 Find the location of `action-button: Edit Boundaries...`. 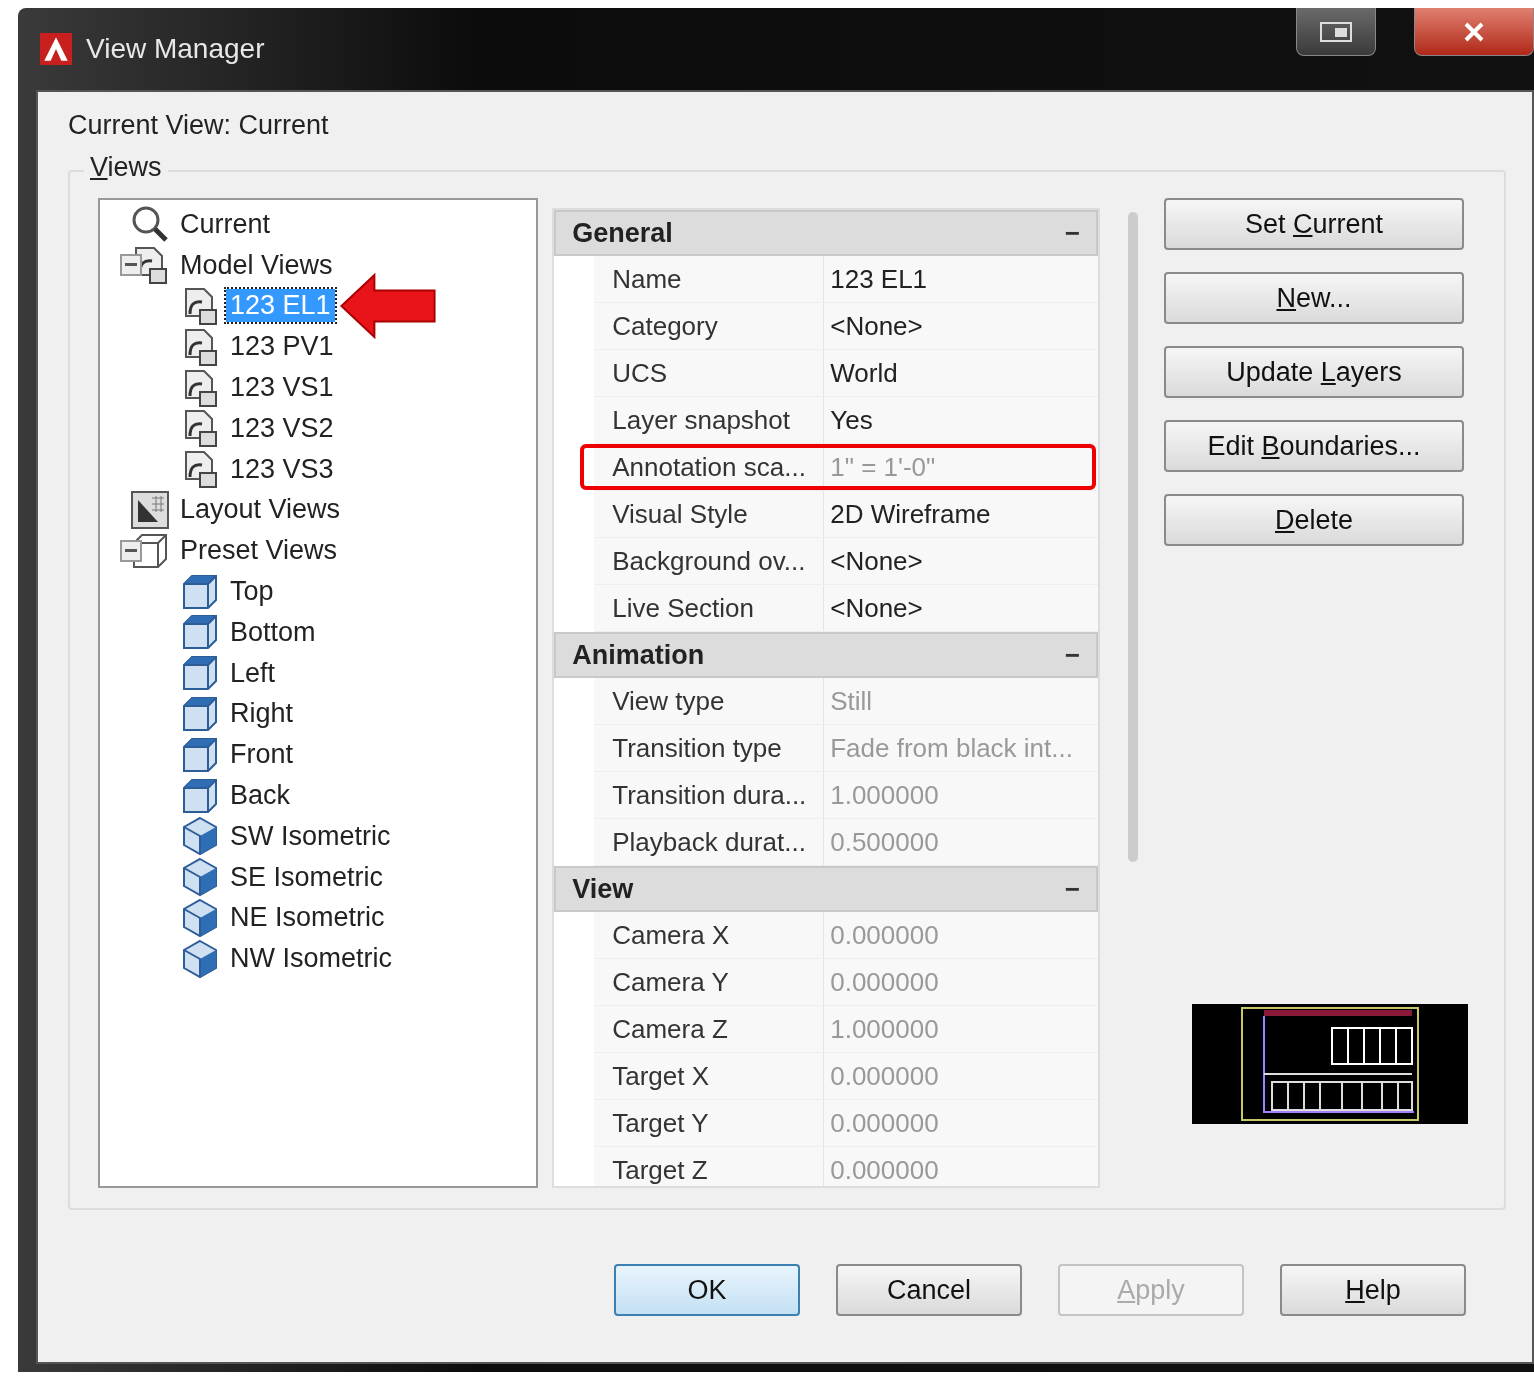

action-button: Edit Boundaries... is located at coordinates (1314, 446).